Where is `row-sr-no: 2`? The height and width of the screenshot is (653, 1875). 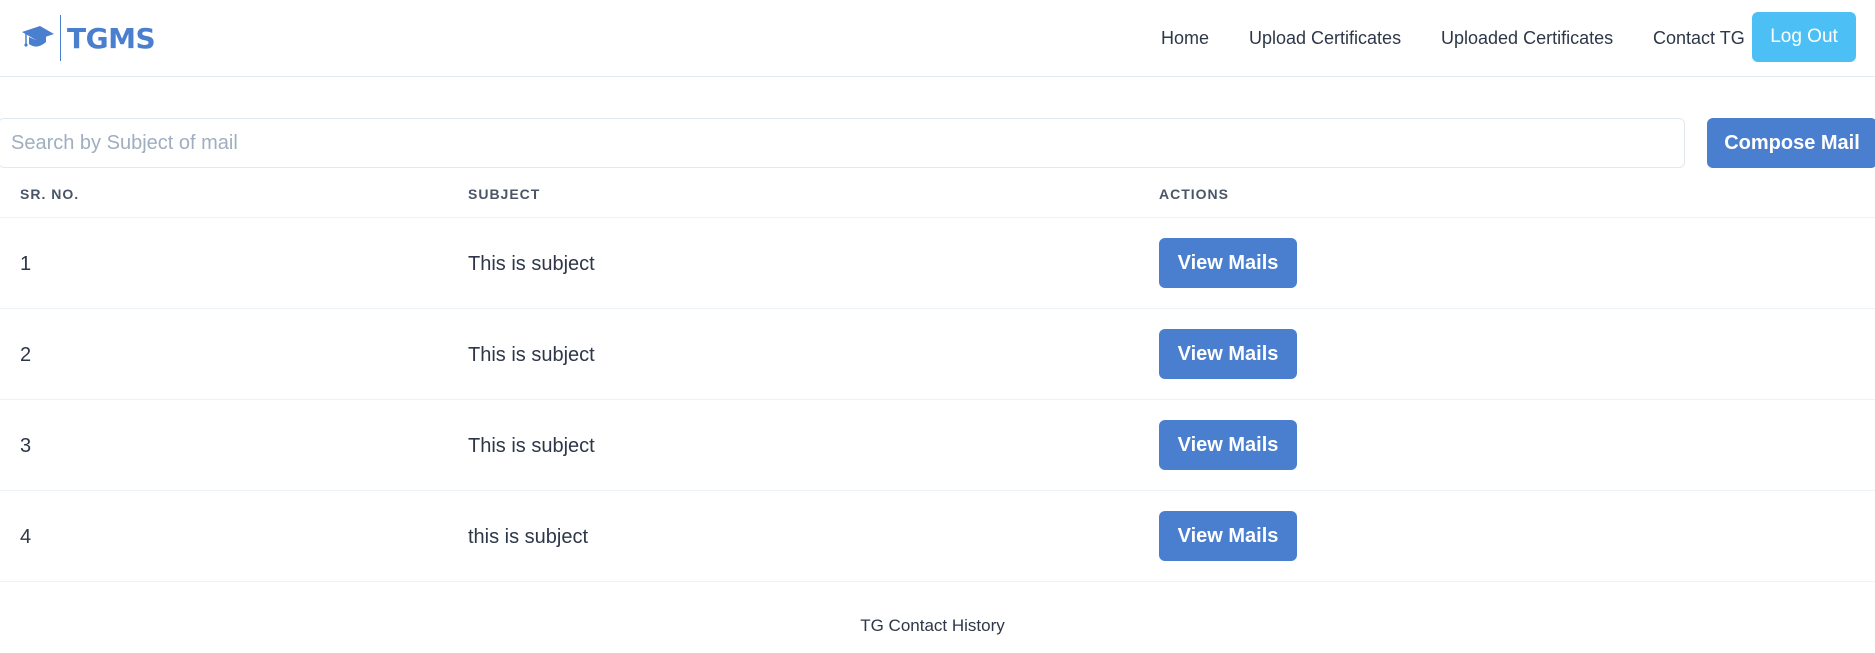 row-sr-no: 2 is located at coordinates (26, 355).